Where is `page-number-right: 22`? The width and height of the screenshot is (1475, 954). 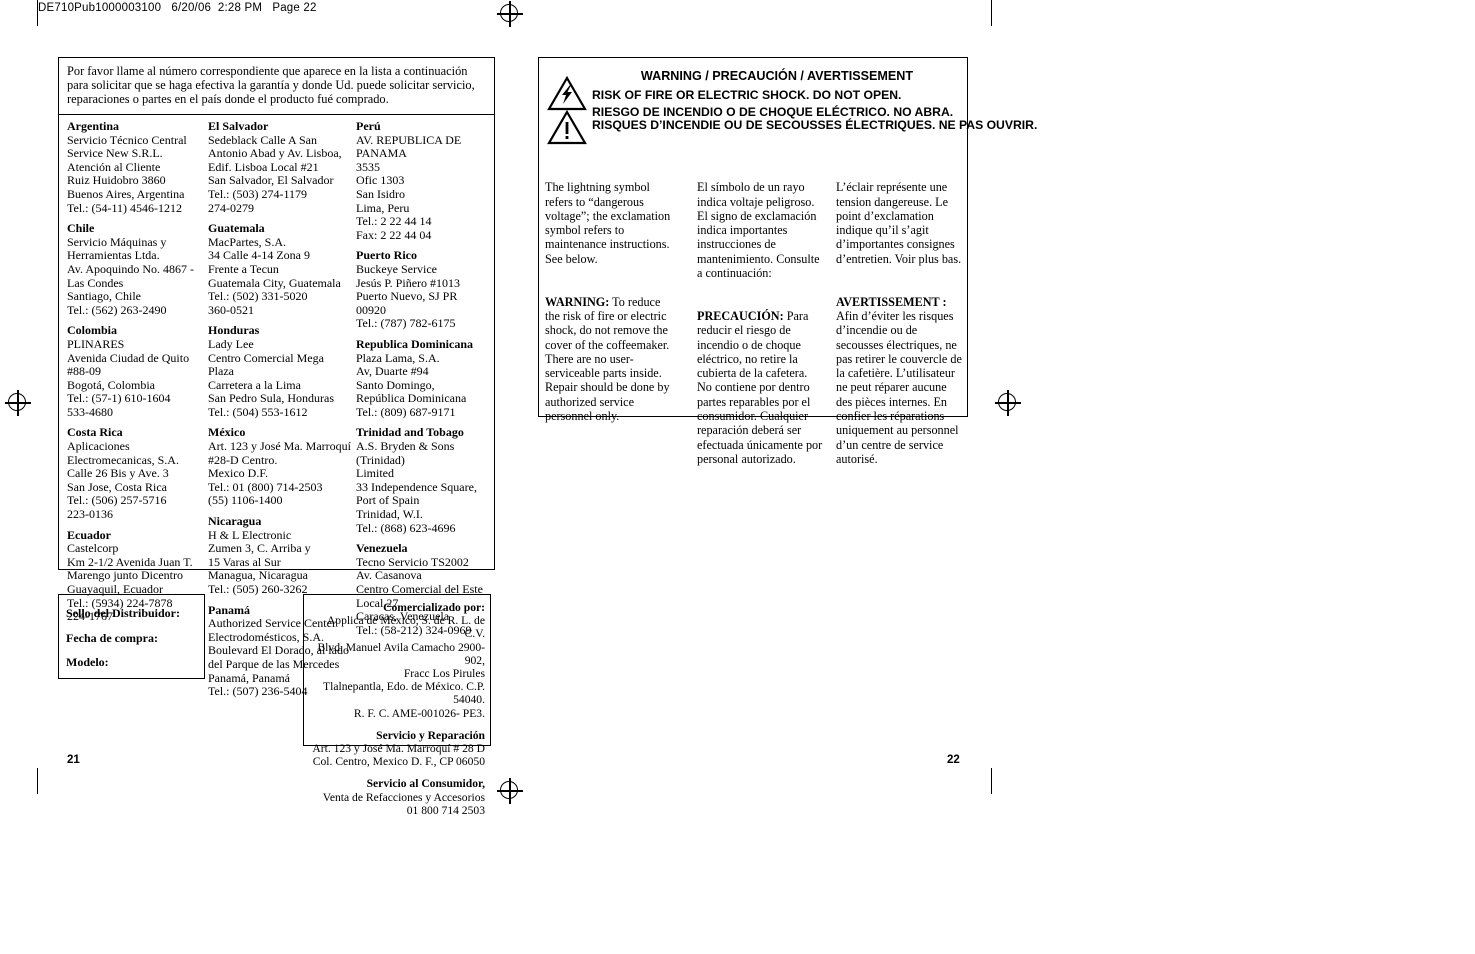 page-number-right: 22 is located at coordinates (953, 760).